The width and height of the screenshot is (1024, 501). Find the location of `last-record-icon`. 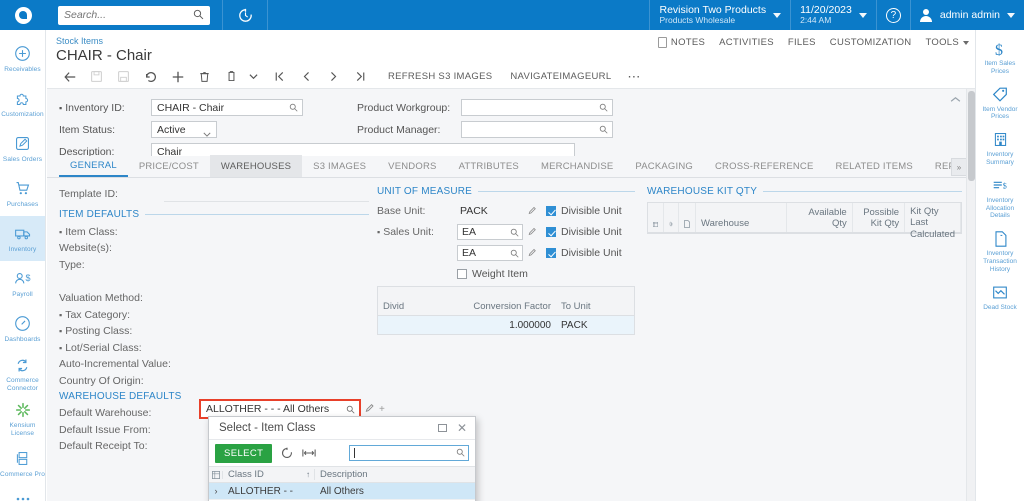

last-record-icon is located at coordinates (360, 76).